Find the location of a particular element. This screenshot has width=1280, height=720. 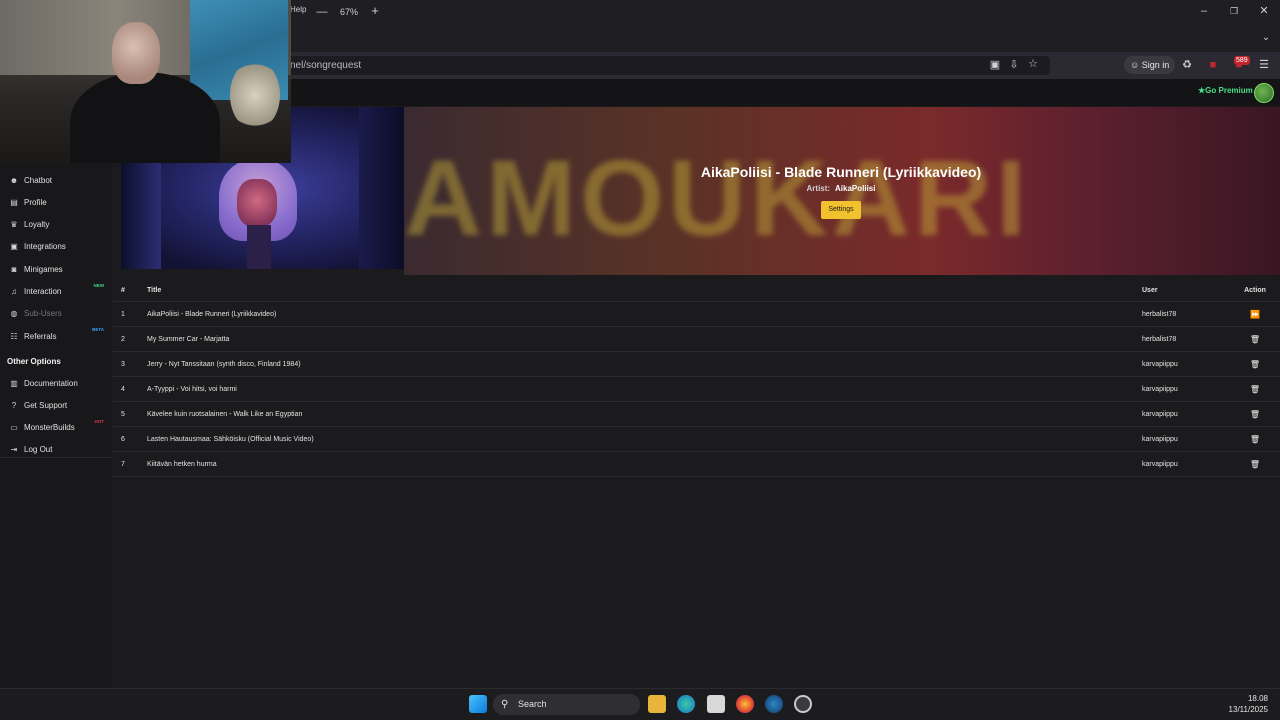

sidebar-item-documentation: ▥ Documentation is located at coordinates (56, 383).